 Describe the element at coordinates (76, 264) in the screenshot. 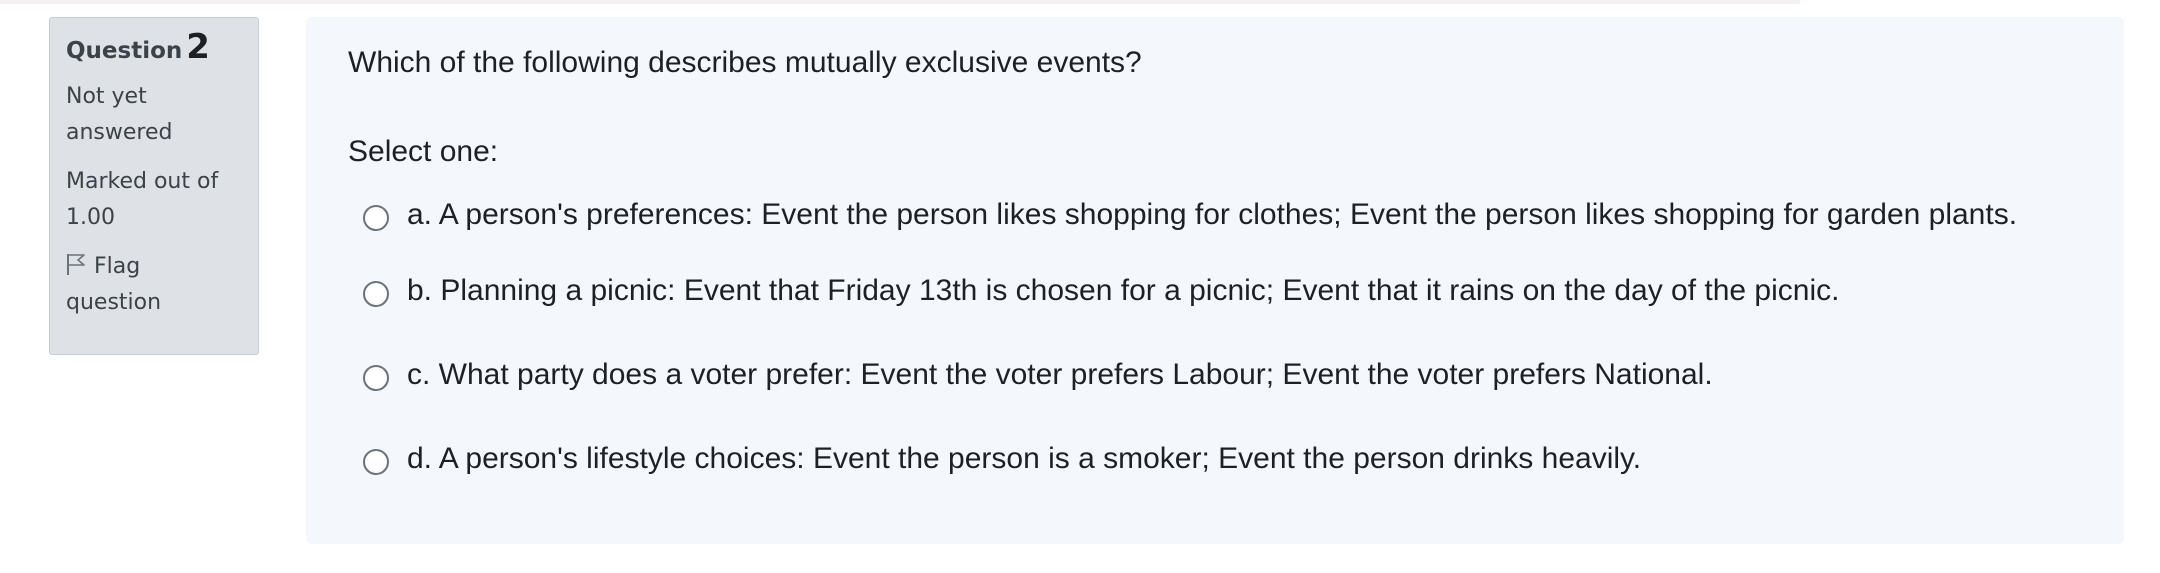

I see `flag-icon` at that location.